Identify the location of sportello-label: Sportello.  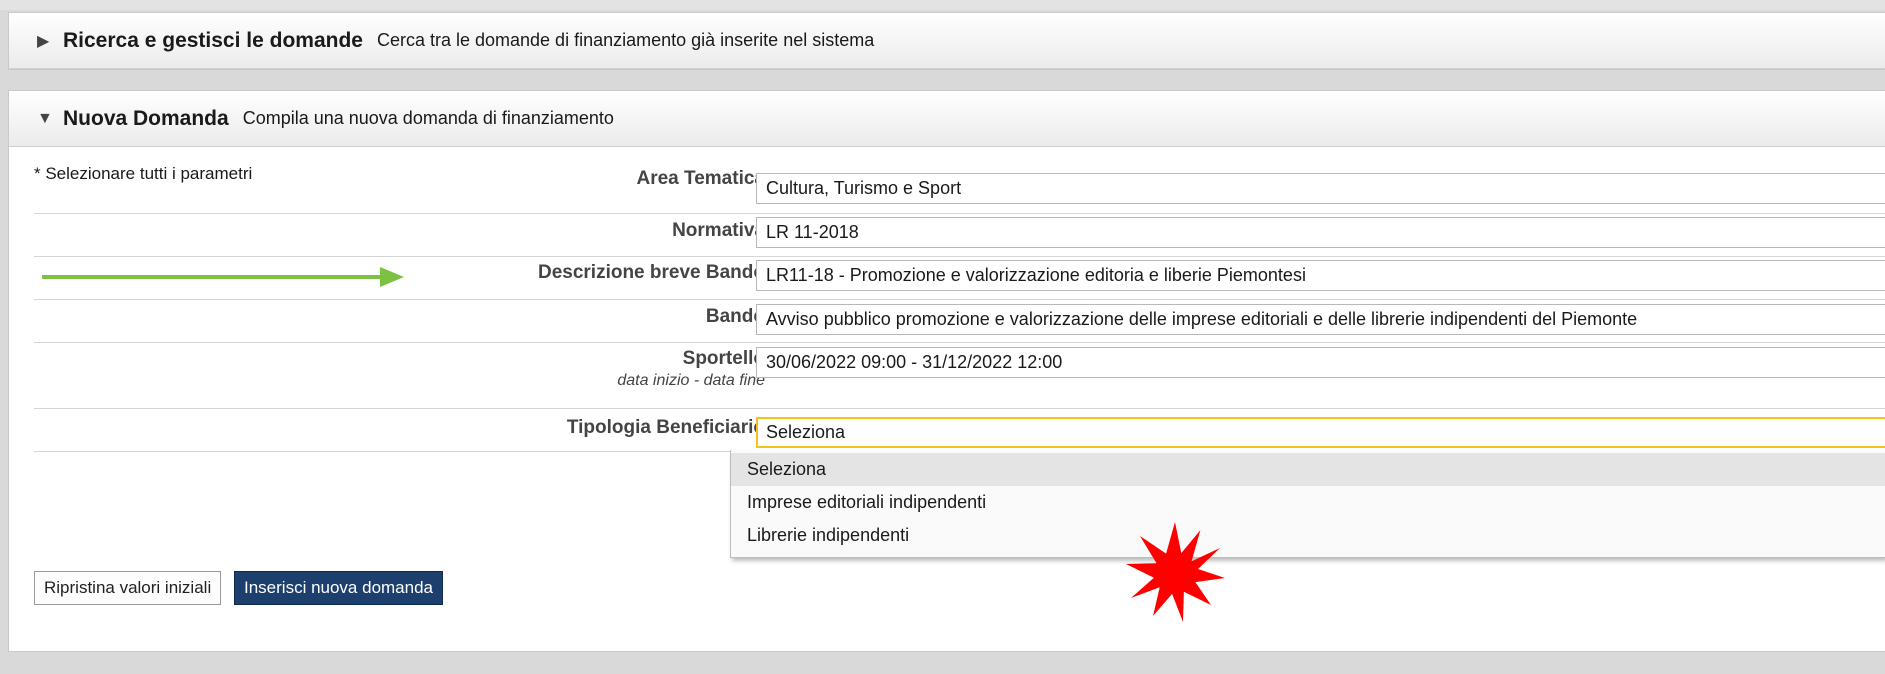
(723, 358).